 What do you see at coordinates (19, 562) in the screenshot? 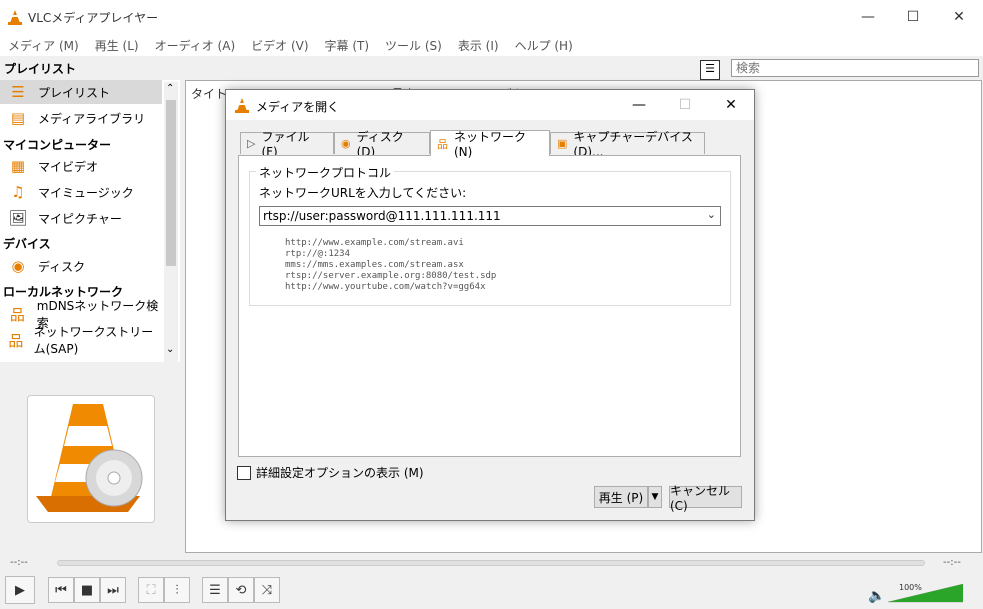
I see `elapsed-time: --:--` at bounding box center [19, 562].